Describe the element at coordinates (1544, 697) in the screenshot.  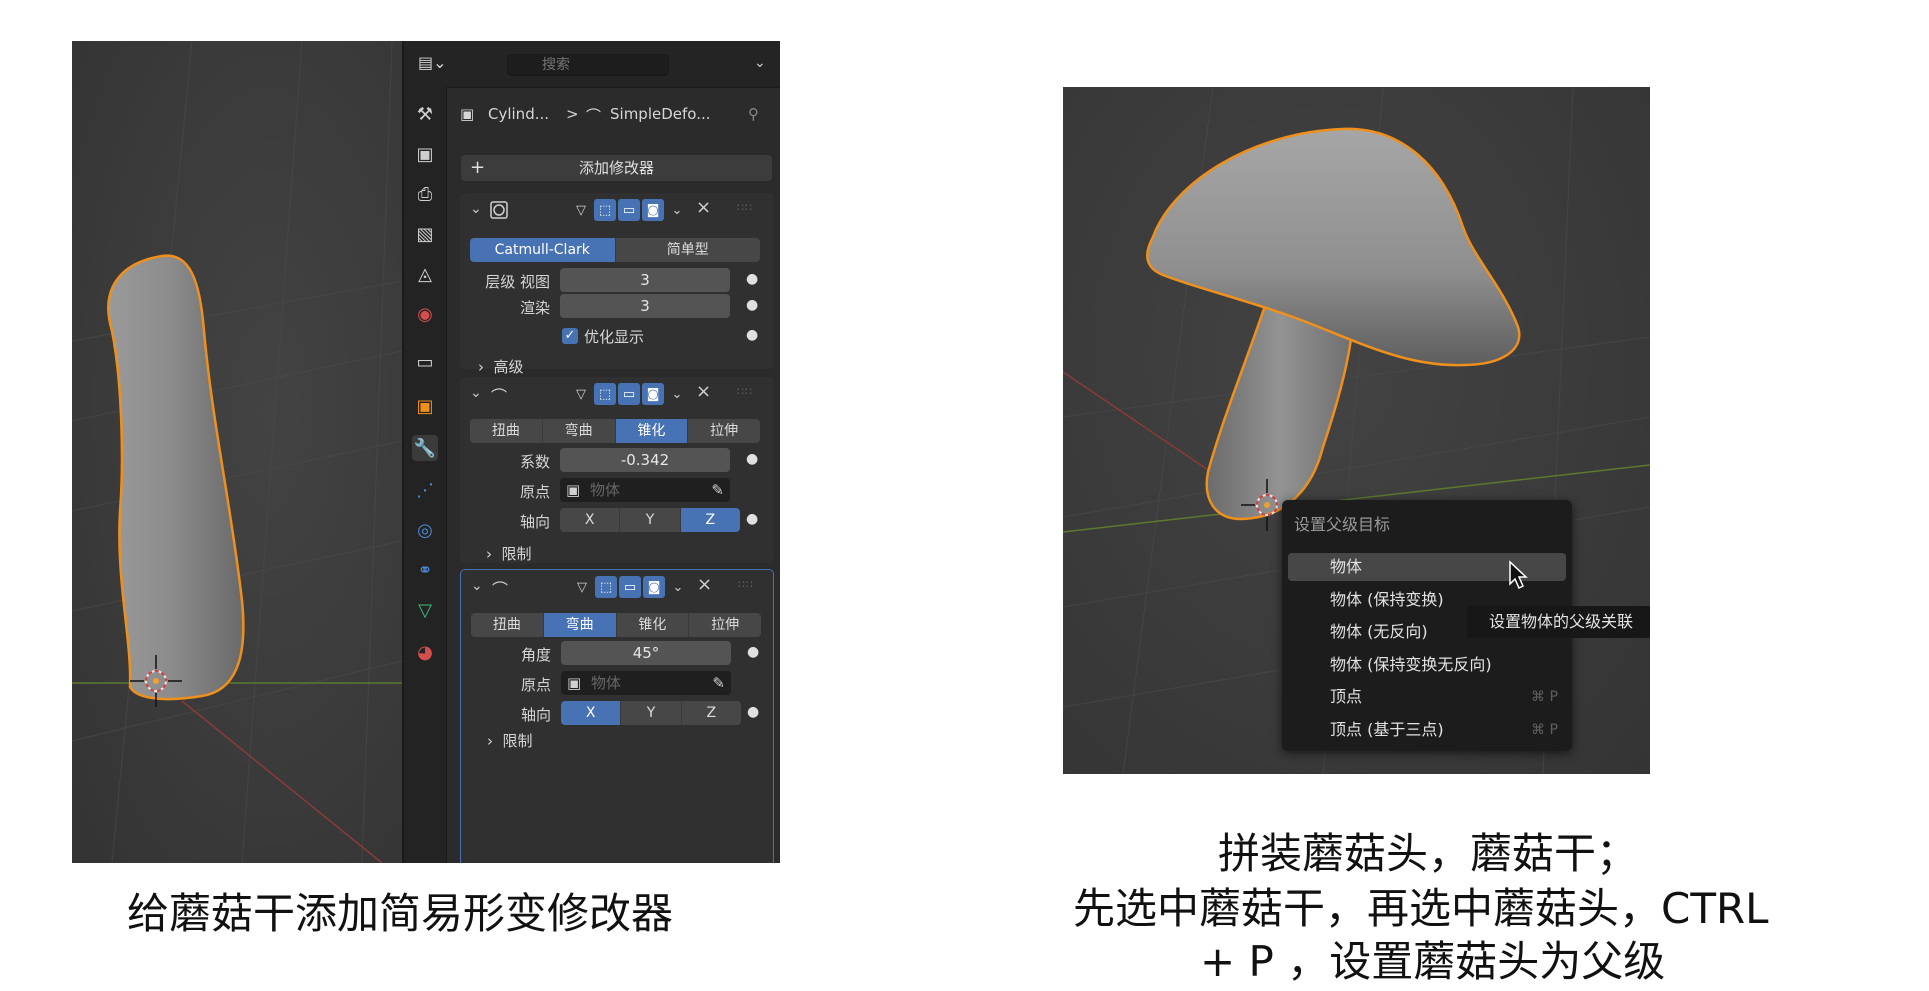
I see `menu-item-shortcut: ⌘ P` at that location.